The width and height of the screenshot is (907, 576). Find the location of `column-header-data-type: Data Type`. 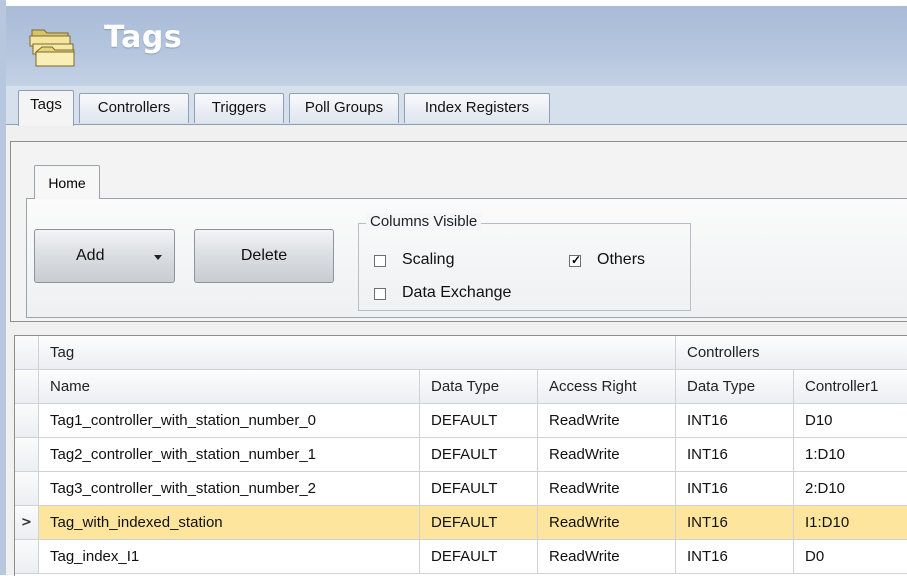

column-header-data-type: Data Type is located at coordinates (479, 387).